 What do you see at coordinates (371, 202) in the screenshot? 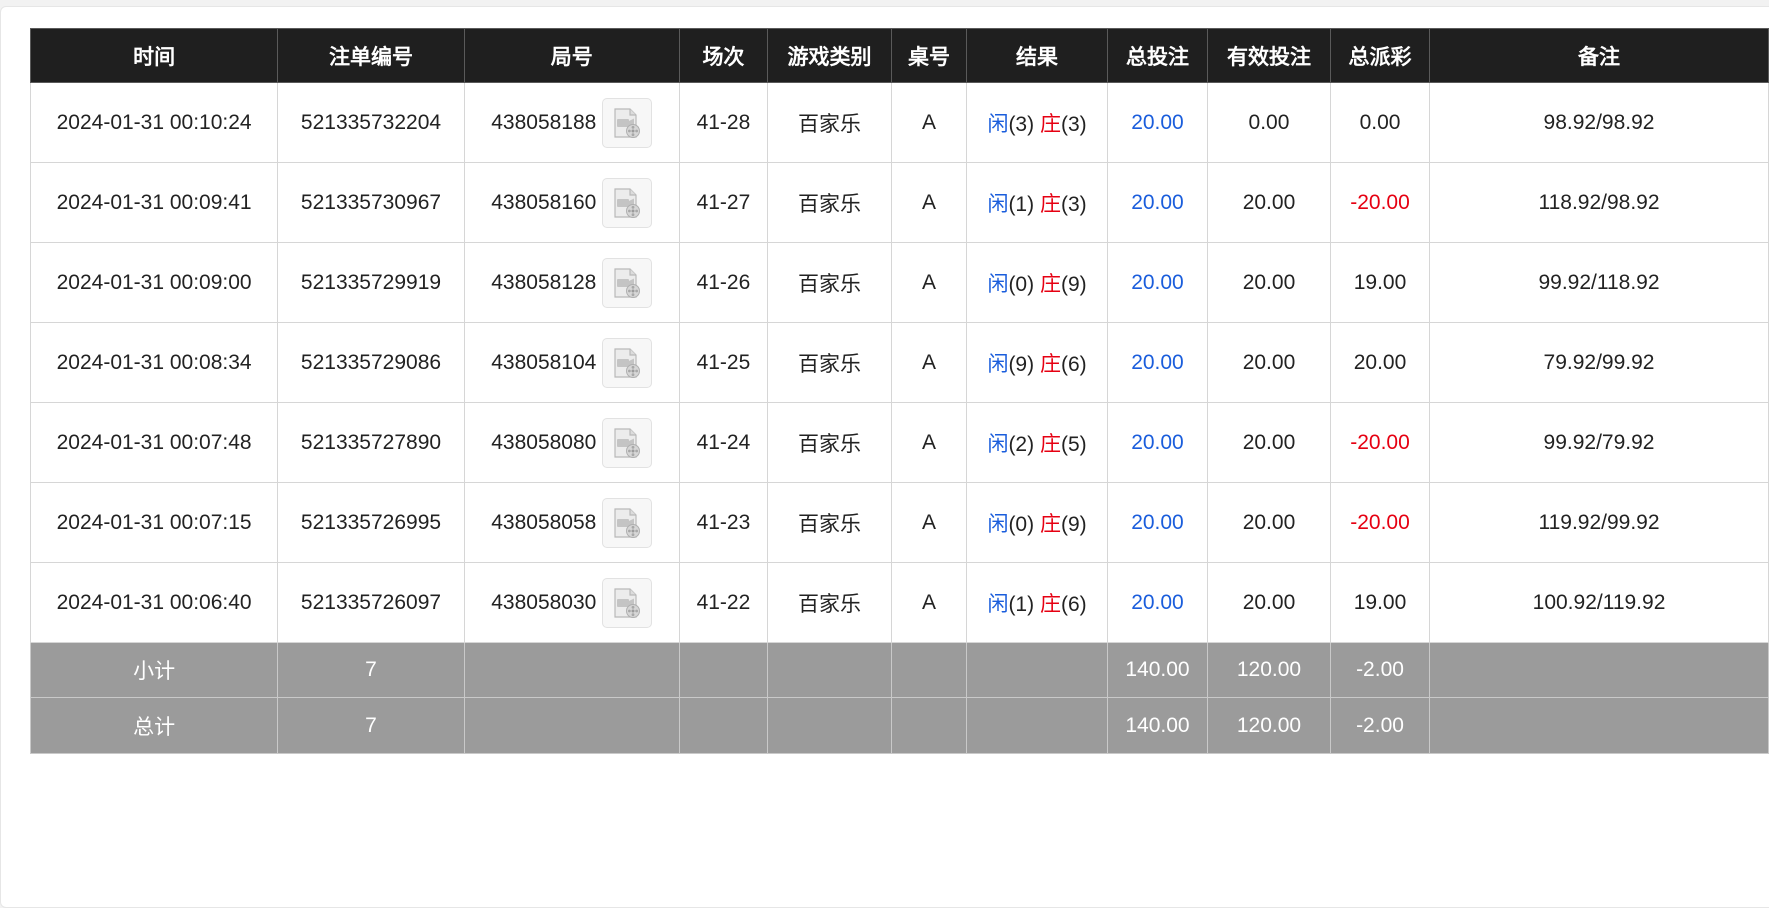
I see `cell-order-no: 521335730967` at bounding box center [371, 202].